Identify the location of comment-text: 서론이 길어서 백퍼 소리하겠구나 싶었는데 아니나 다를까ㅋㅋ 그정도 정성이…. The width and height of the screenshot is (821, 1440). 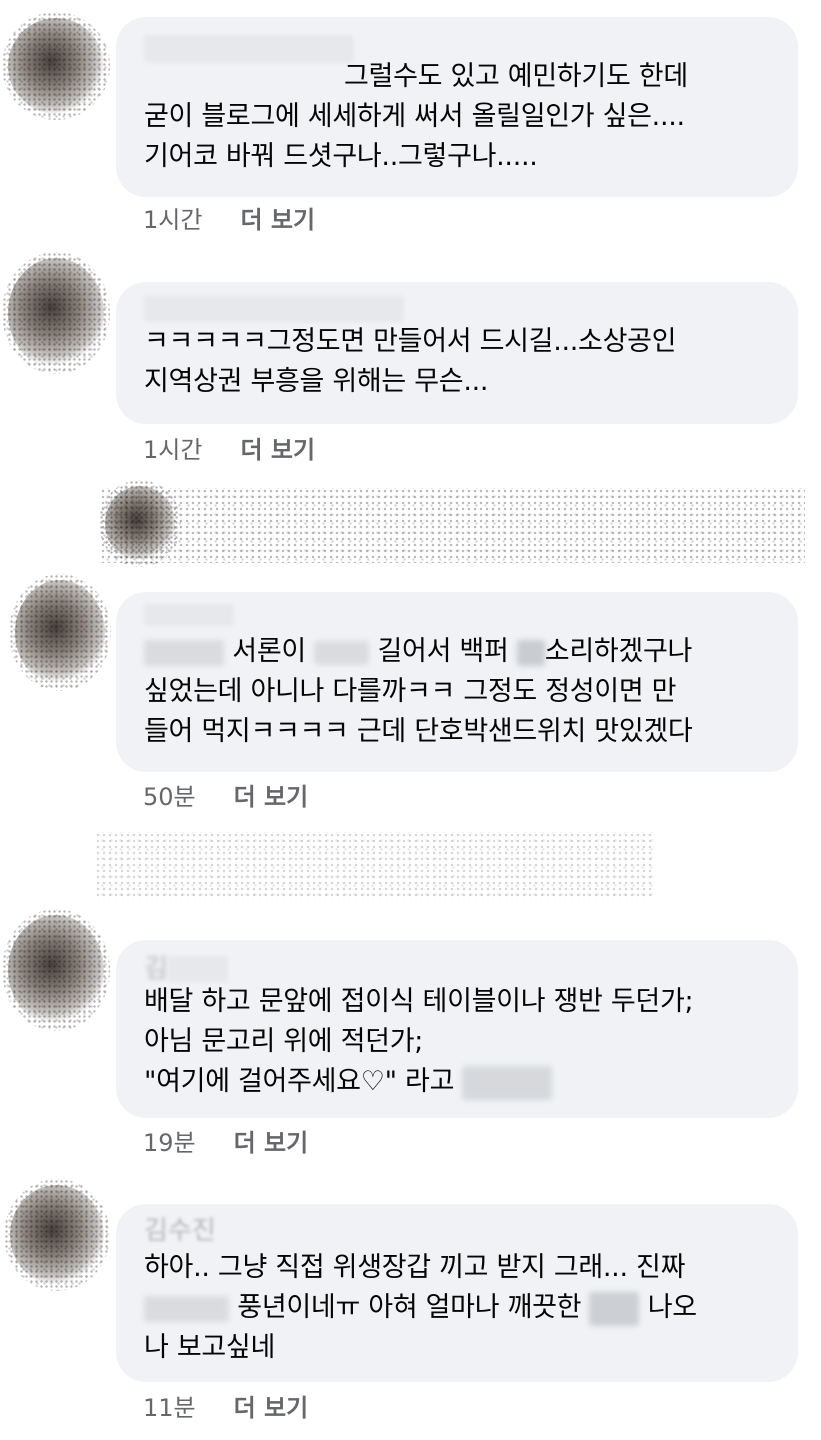
(418, 691).